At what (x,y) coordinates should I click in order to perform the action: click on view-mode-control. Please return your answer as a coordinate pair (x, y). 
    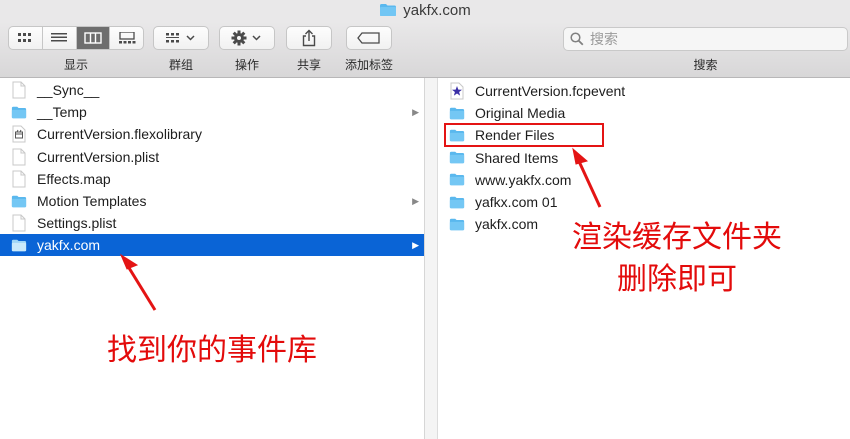
    Looking at the image, I should click on (76, 38).